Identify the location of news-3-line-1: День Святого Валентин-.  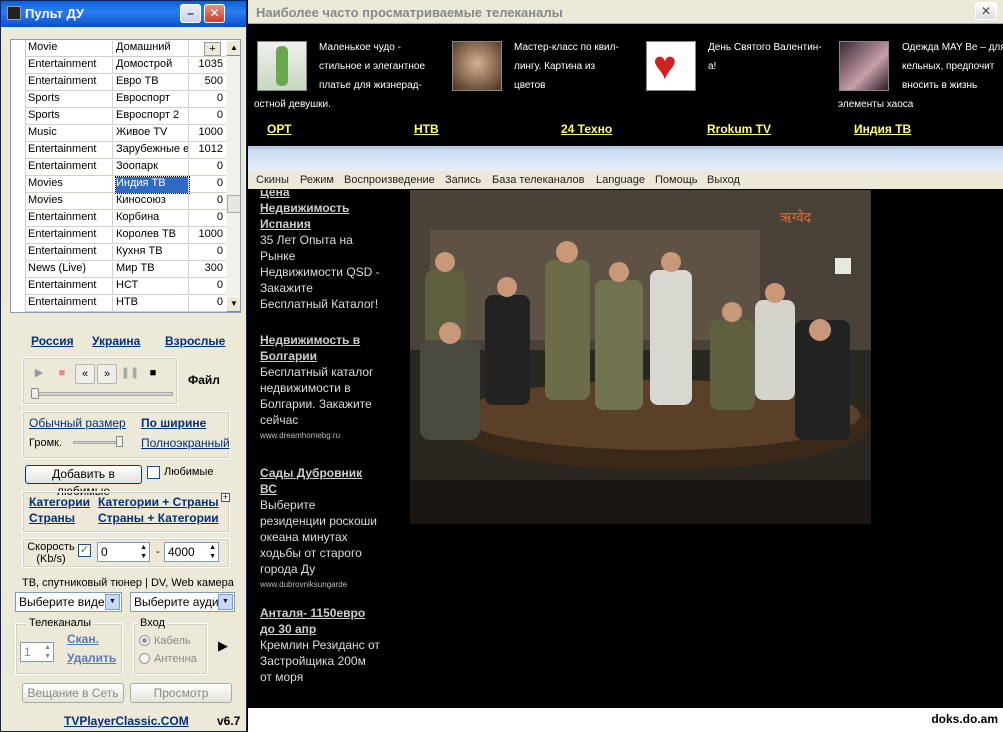
(765, 47).